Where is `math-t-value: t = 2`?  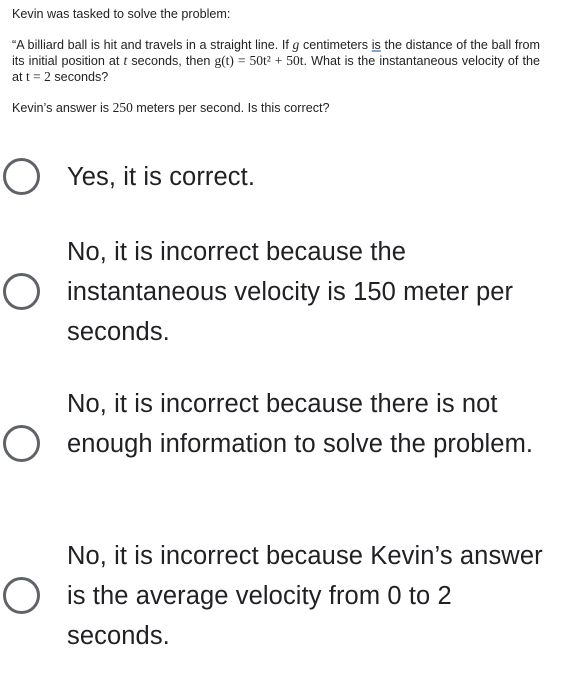 math-t-value: t = 2 is located at coordinates (38, 76).